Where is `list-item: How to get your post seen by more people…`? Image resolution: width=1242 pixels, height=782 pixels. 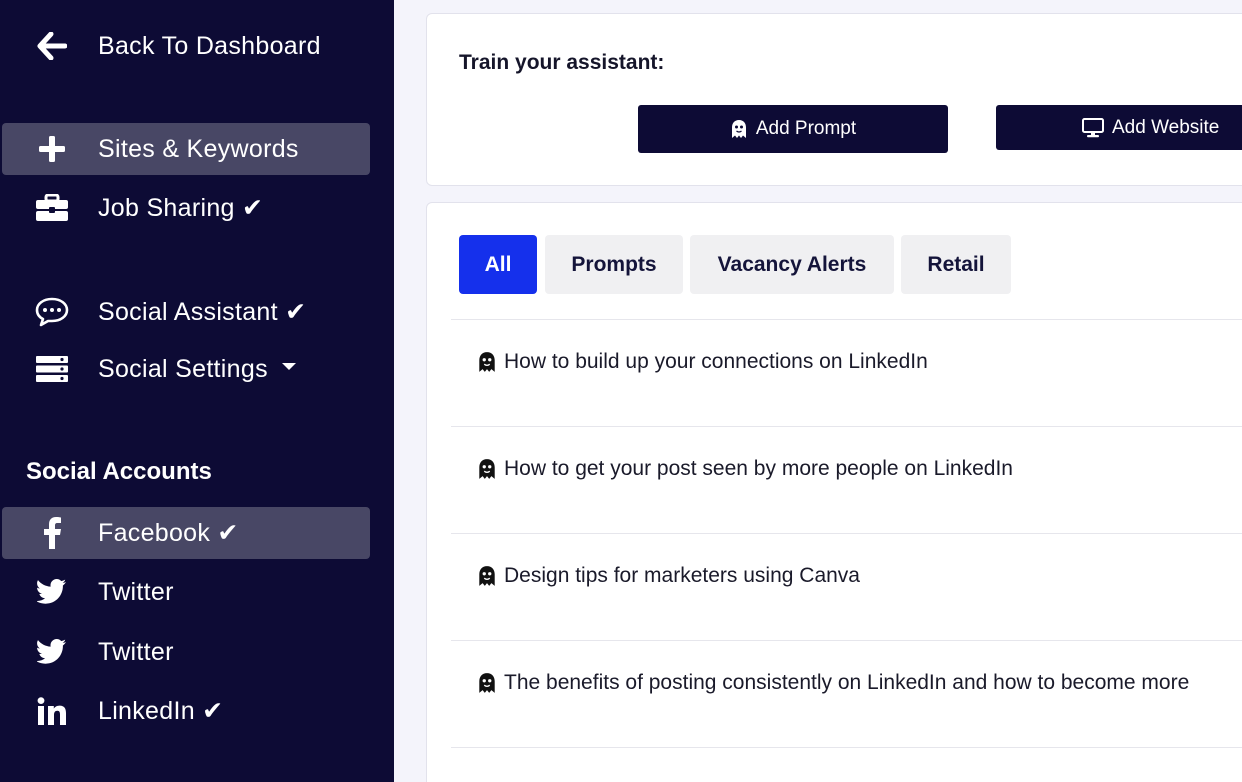
list-item: How to get your post seen by more people… is located at coordinates (846, 479).